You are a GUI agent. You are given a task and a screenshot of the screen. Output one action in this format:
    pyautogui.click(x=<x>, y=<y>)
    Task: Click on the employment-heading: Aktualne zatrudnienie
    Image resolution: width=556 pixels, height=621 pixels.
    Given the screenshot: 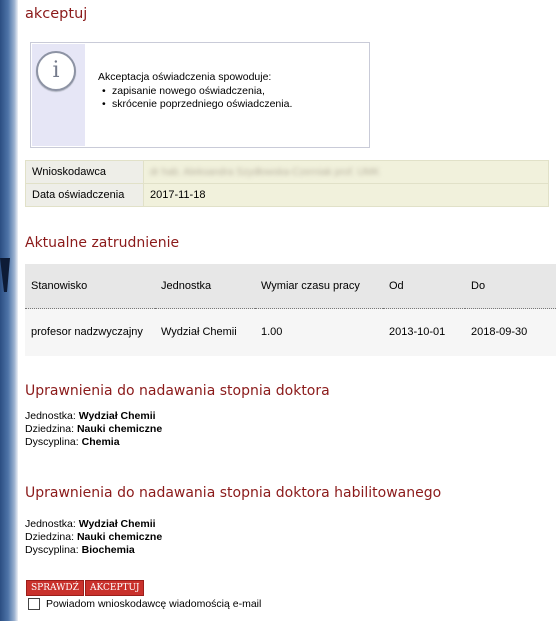 What is the action you would take?
    pyautogui.click(x=102, y=243)
    